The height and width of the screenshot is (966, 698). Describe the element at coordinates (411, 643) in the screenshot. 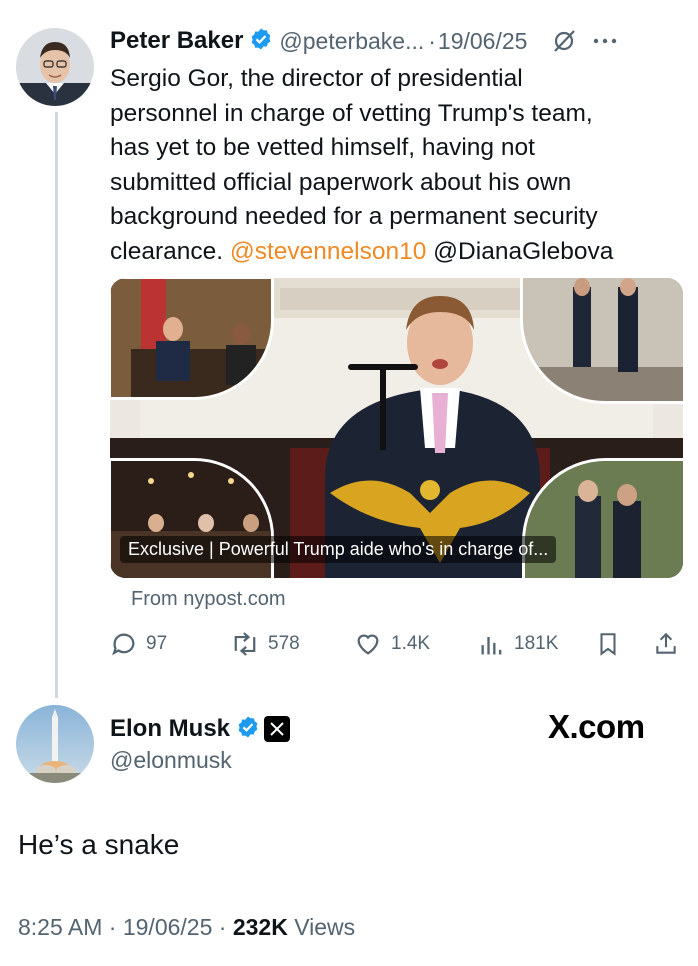

I see `like-count: 1.4K` at that location.